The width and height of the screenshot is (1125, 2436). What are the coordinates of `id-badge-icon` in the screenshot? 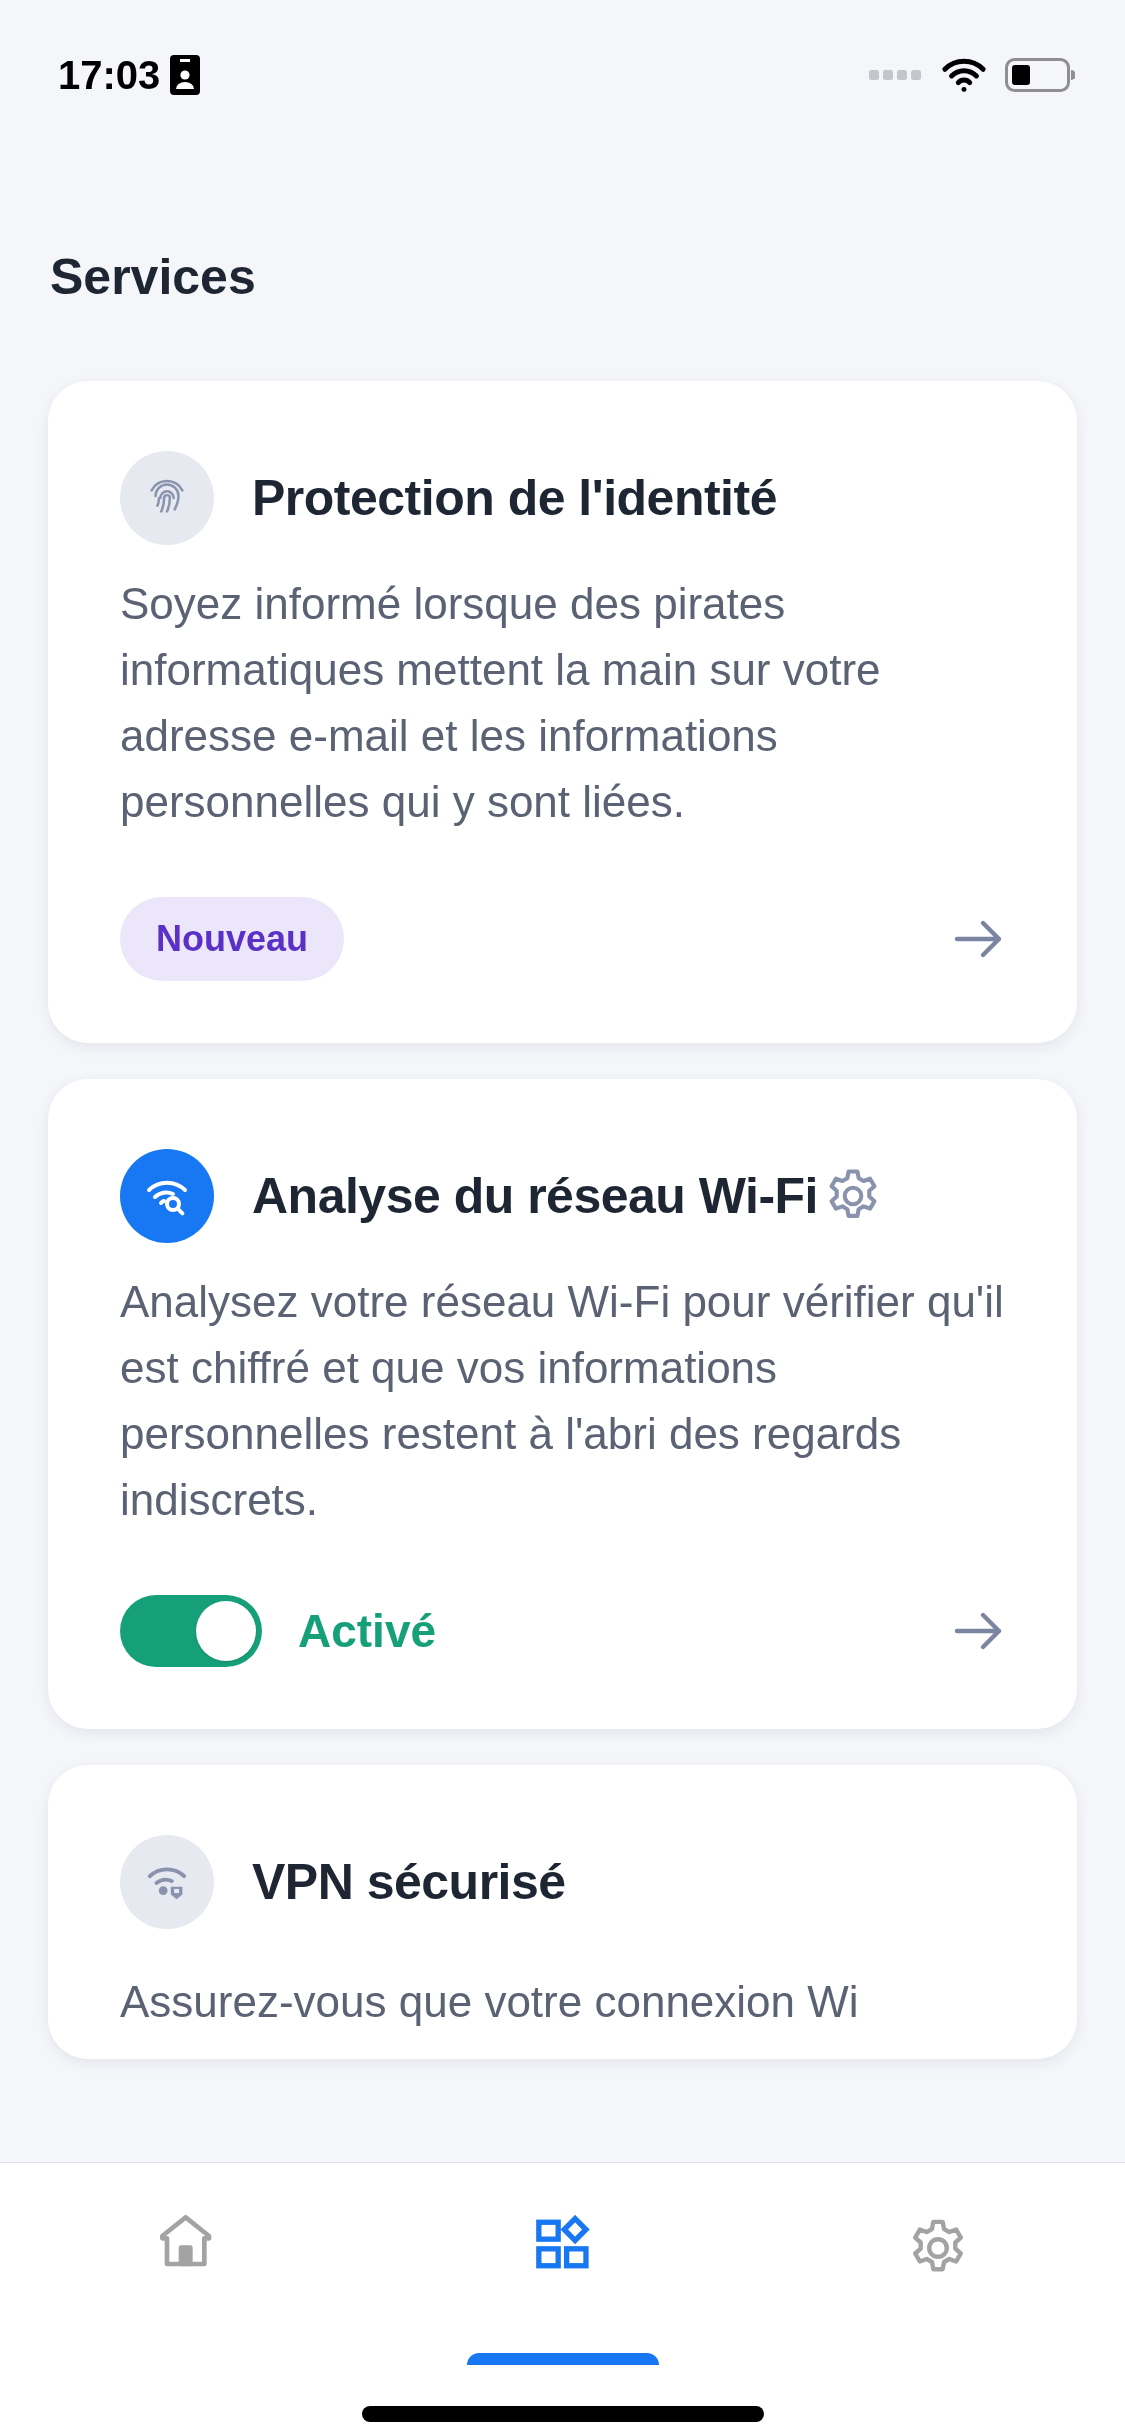 It's located at (185, 75).